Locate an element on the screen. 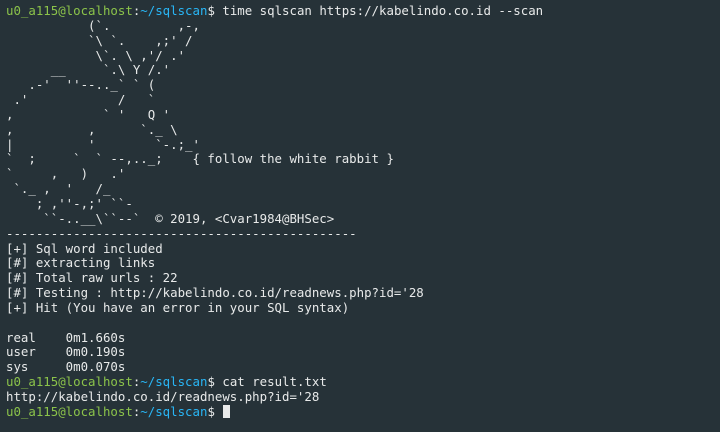 This screenshot has height=432, width=720. banner-line: , , `._ \ is located at coordinates (92, 129).